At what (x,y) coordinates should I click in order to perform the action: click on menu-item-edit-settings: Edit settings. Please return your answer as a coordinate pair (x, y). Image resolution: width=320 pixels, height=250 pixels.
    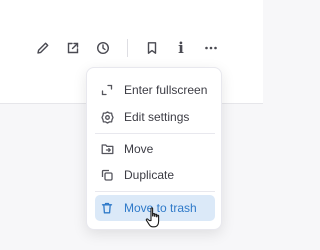
    Looking at the image, I should click on (155, 117).